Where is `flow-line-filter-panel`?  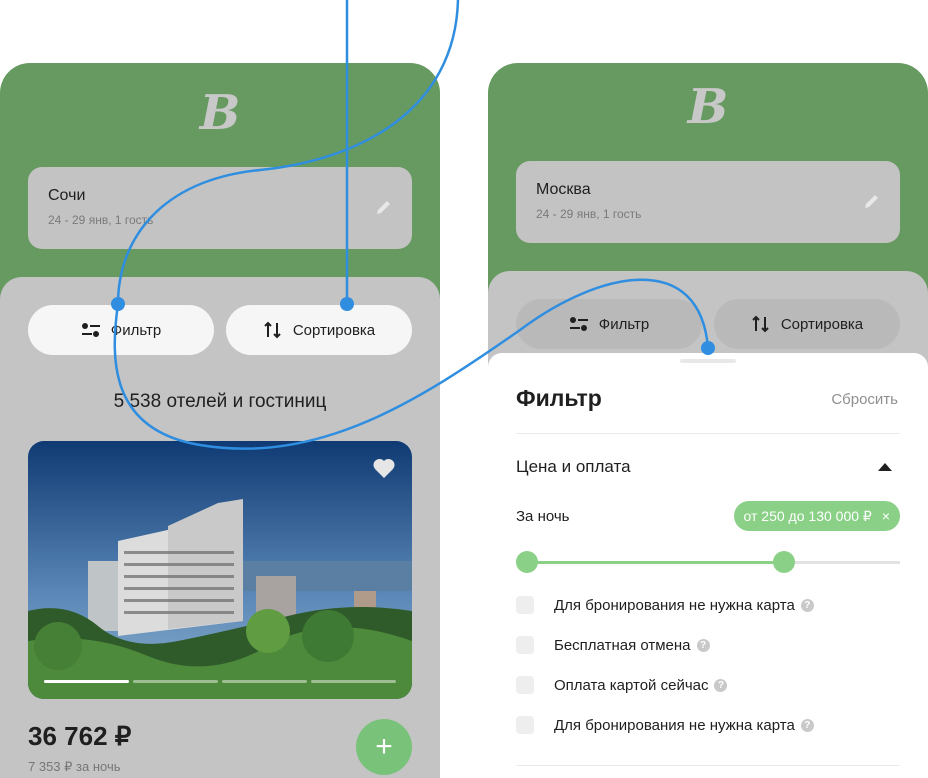 flow-line-filter-panel is located at coordinates (411, 364).